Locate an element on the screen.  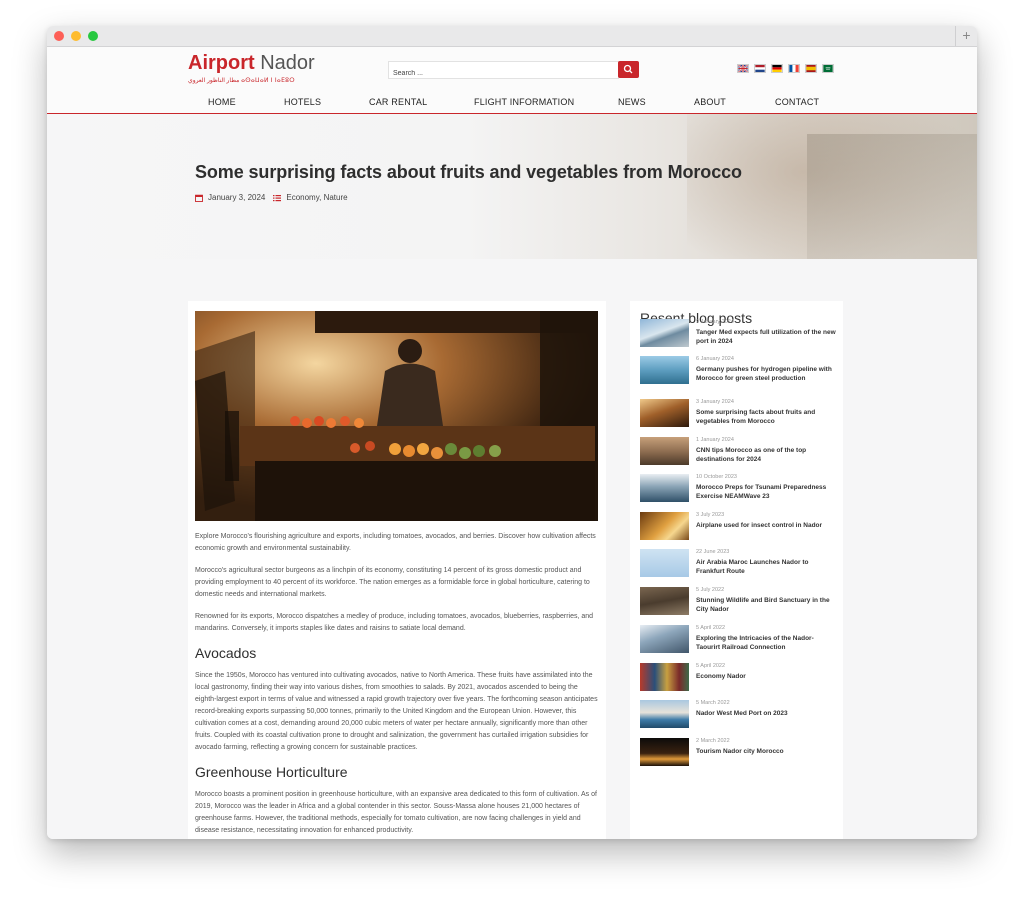
heading-avocados: Avocados is located at coordinates (226, 653).